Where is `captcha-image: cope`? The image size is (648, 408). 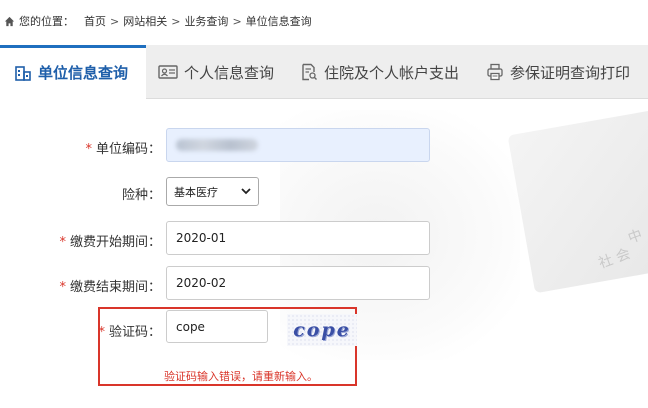
captcha-image: cope is located at coordinates (322, 330).